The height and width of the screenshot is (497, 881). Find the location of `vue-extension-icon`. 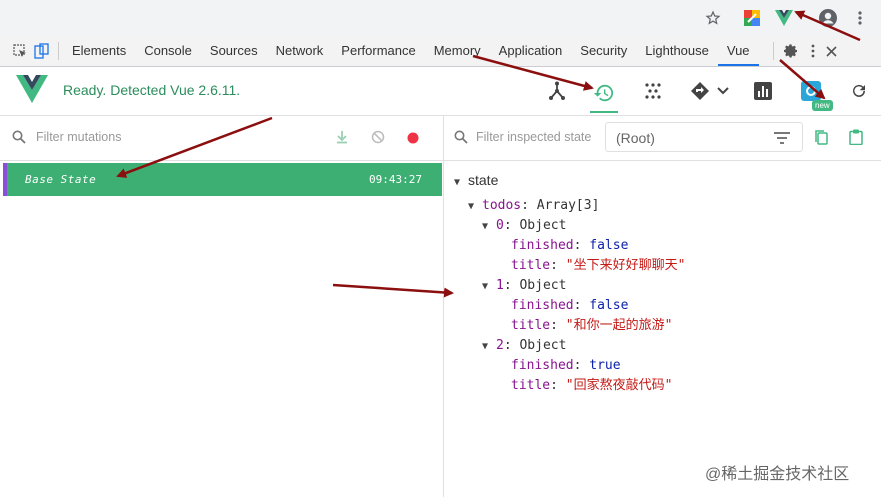

vue-extension-icon is located at coordinates (784, 18).